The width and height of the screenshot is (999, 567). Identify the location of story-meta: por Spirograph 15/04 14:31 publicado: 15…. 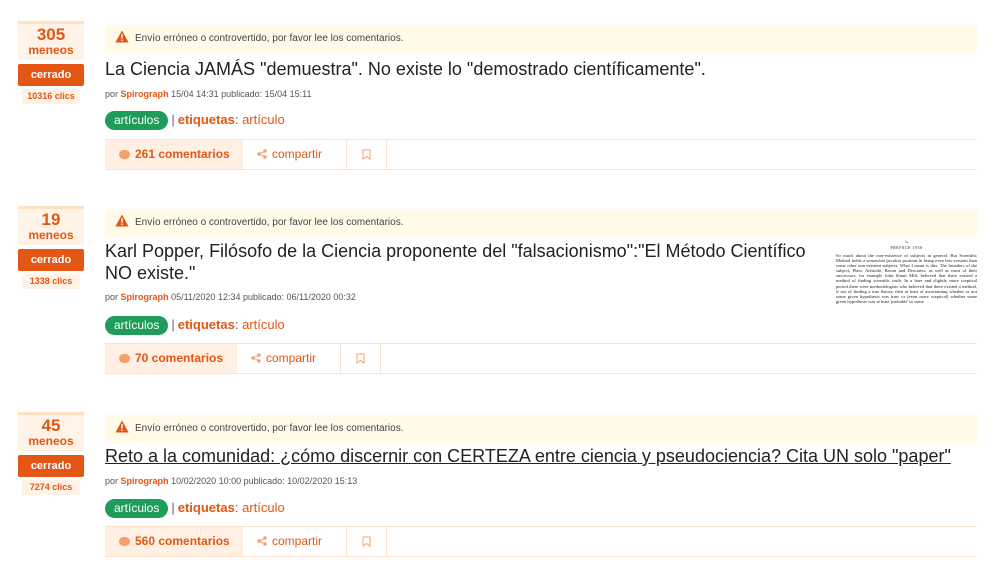
(208, 94).